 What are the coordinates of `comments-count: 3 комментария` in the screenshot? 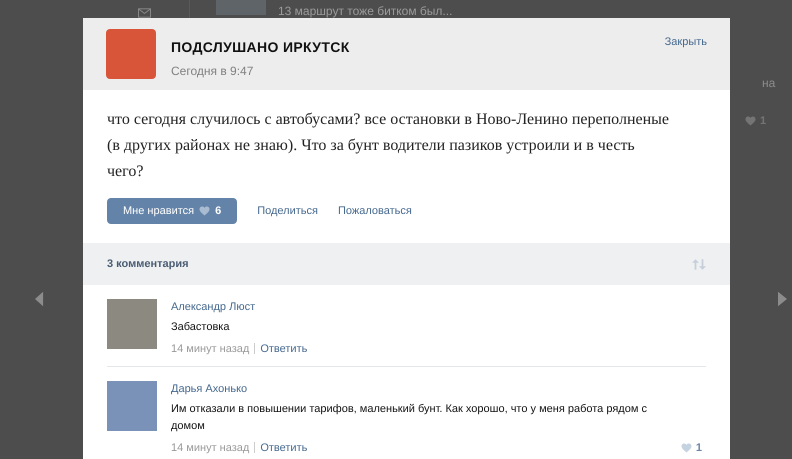 It's located at (148, 264).